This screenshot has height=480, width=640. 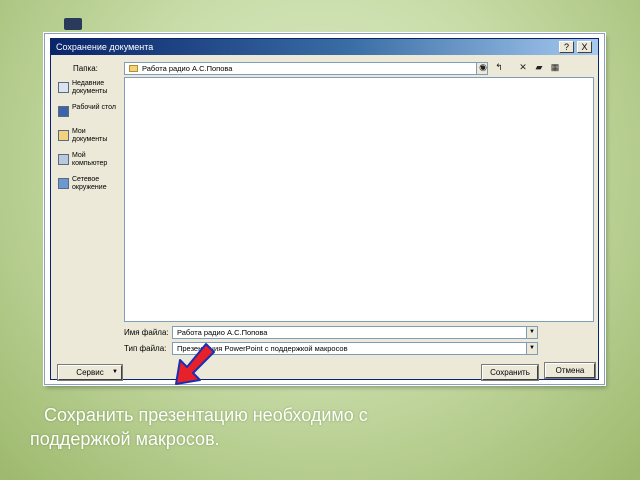 I want to click on filename-label: Имя файла:, so click(x=146, y=332).